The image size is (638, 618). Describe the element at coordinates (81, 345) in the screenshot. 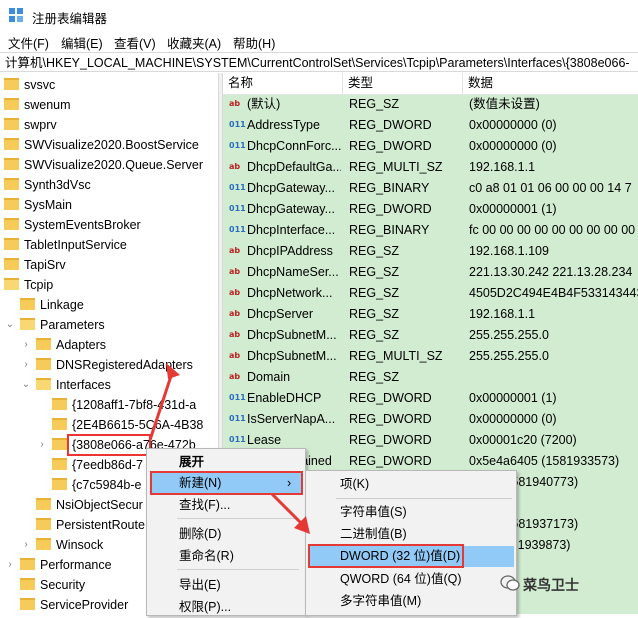

I see `tree-label: Adapters` at that location.